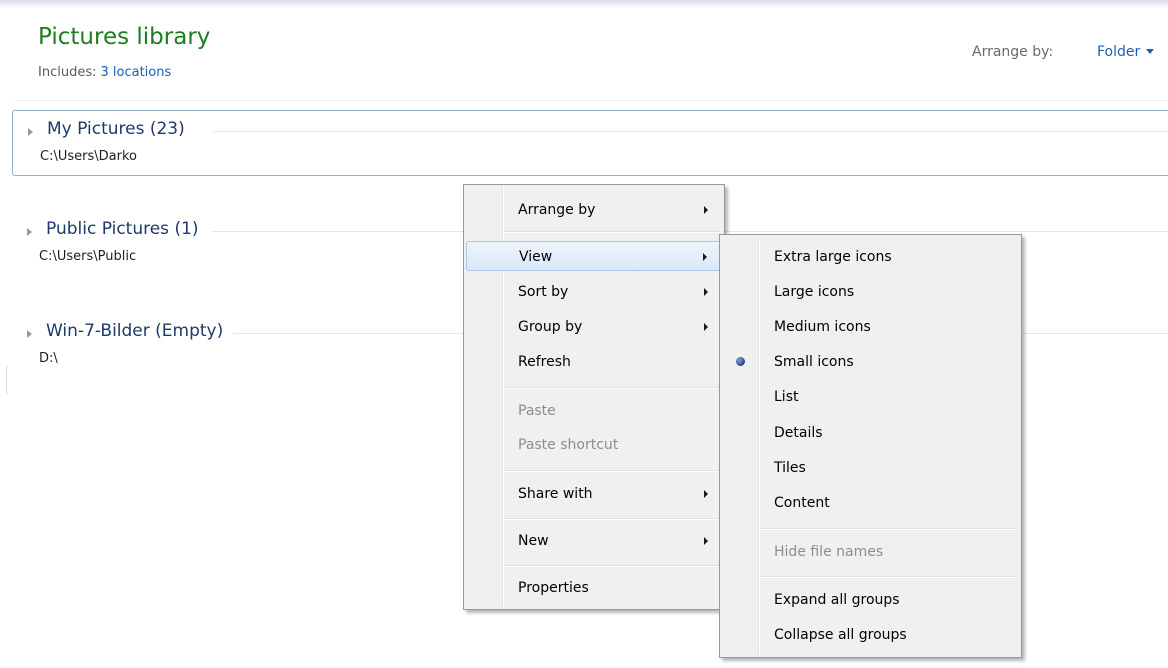 The width and height of the screenshot is (1168, 668). I want to click on menu-item-label: Sort by, so click(543, 292).